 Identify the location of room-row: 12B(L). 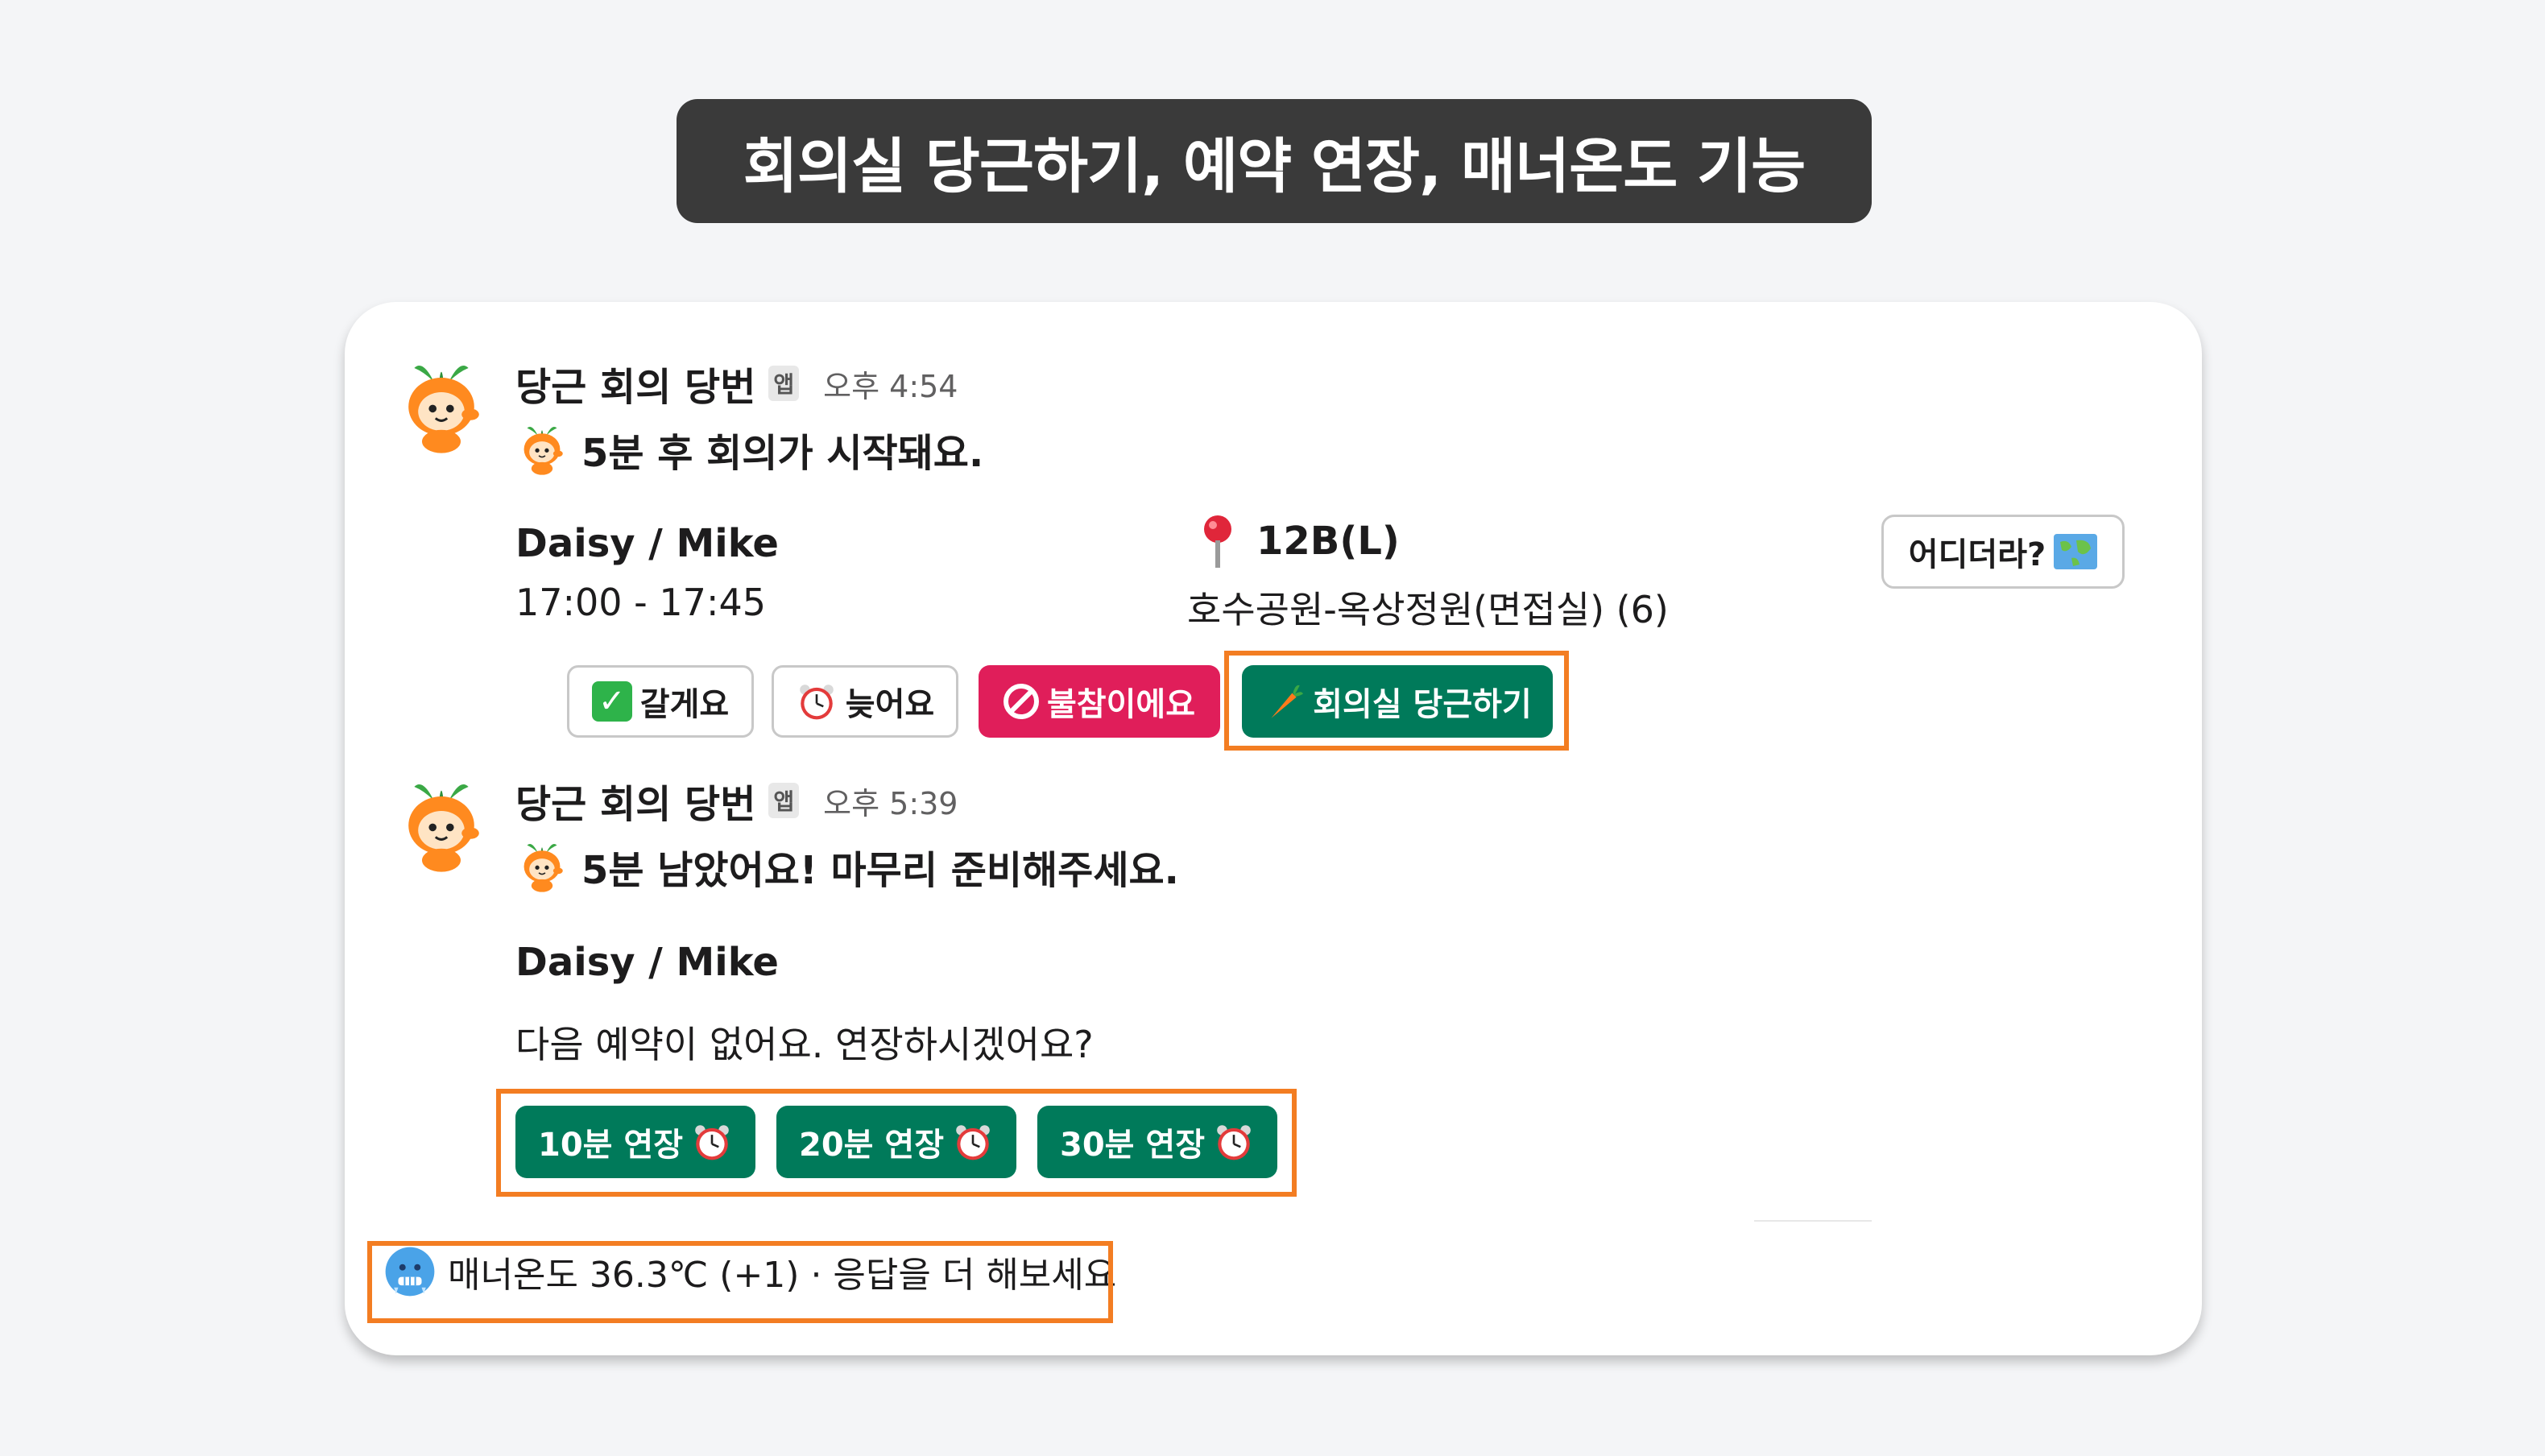
(1297, 541).